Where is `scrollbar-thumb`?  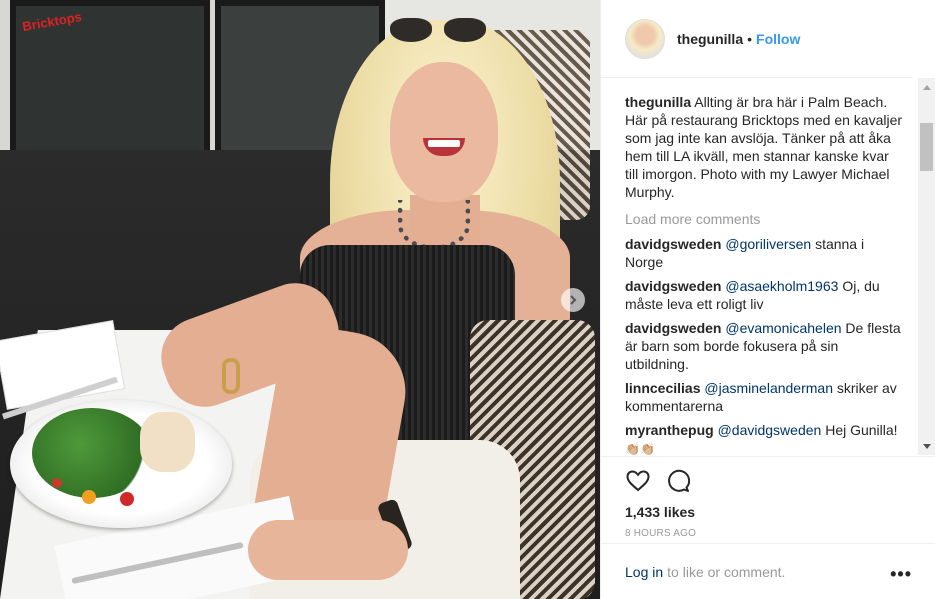
scrollbar-thumb is located at coordinates (926, 147).